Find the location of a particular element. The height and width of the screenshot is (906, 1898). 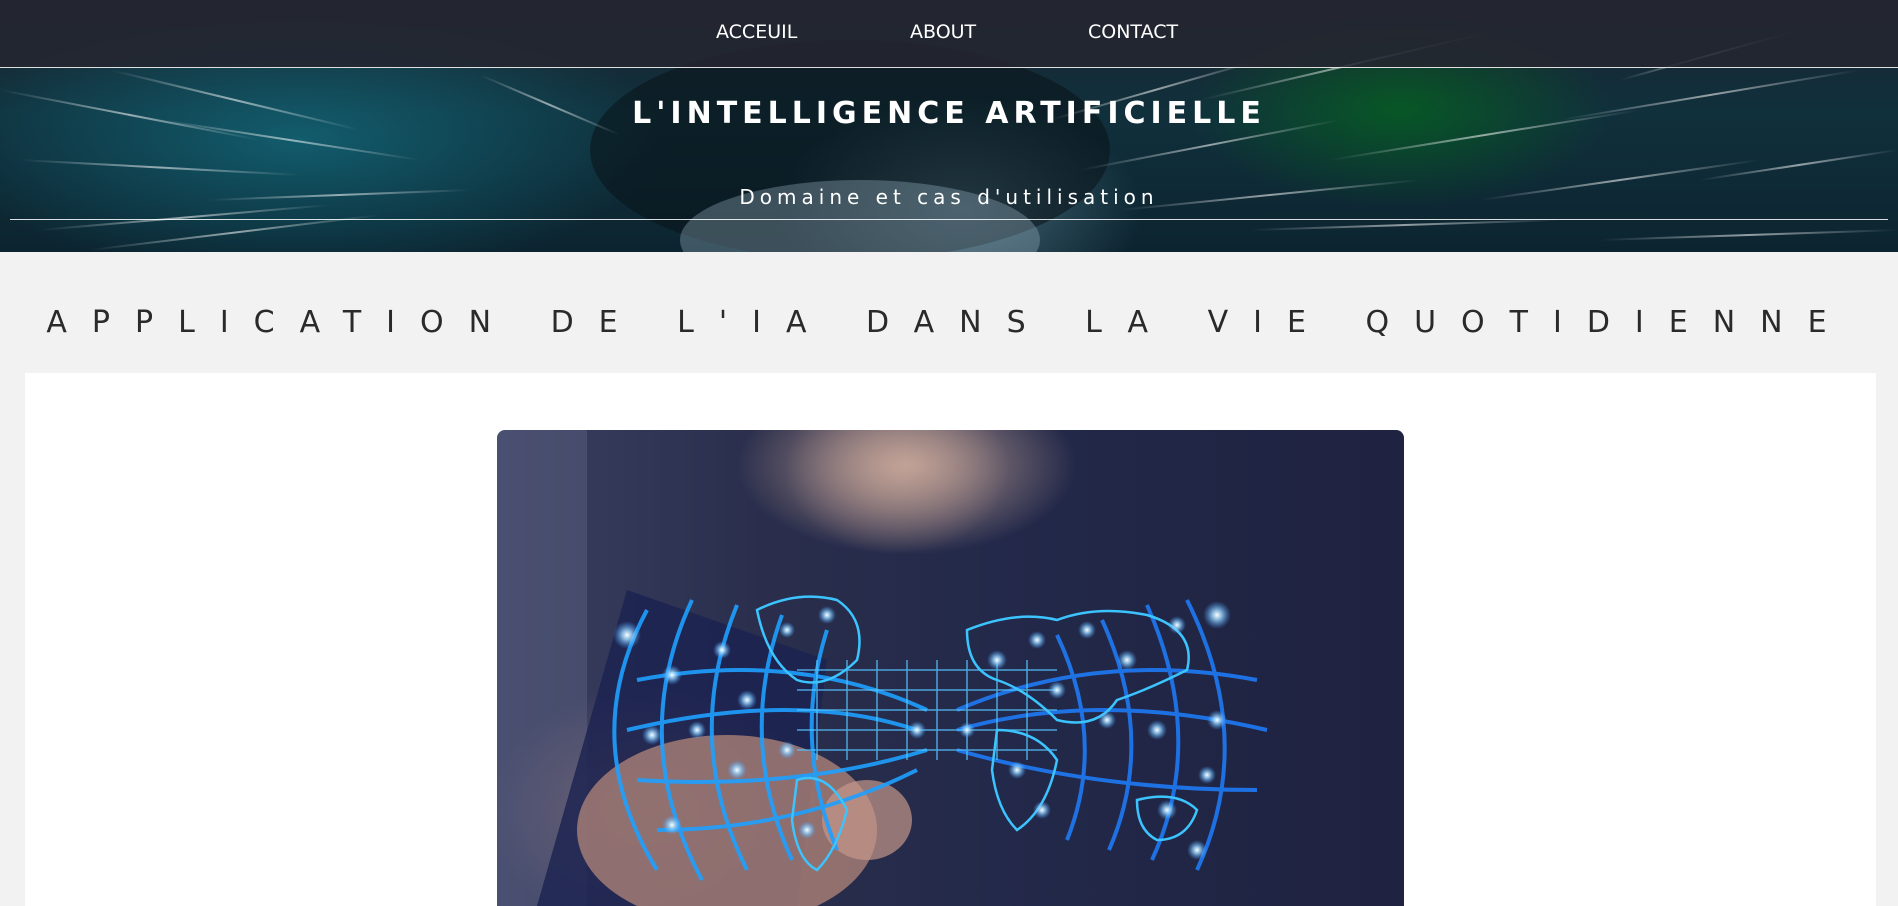

nav-link-contact: CONTACT is located at coordinates (1133, 32).